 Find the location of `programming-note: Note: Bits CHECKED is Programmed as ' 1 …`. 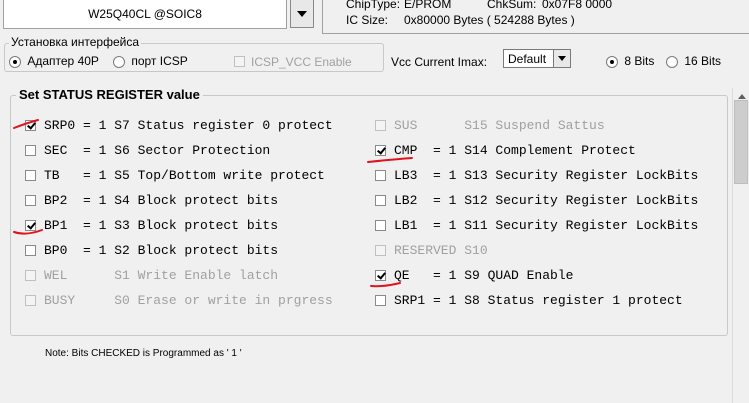

programming-note: Note: Bits CHECKED is Programmed as ' 1 … is located at coordinates (143, 353).